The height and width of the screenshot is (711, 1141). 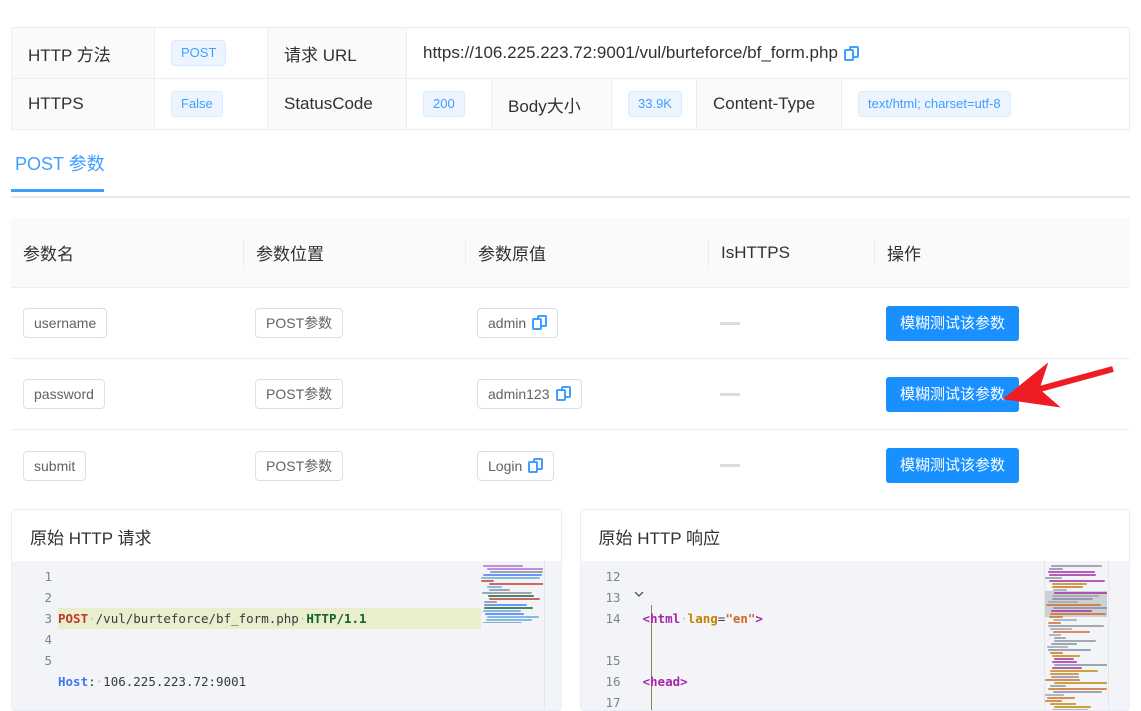 I want to click on table-row: password POST参数 admin123 模糊测试该参数, so click(x=570, y=394).